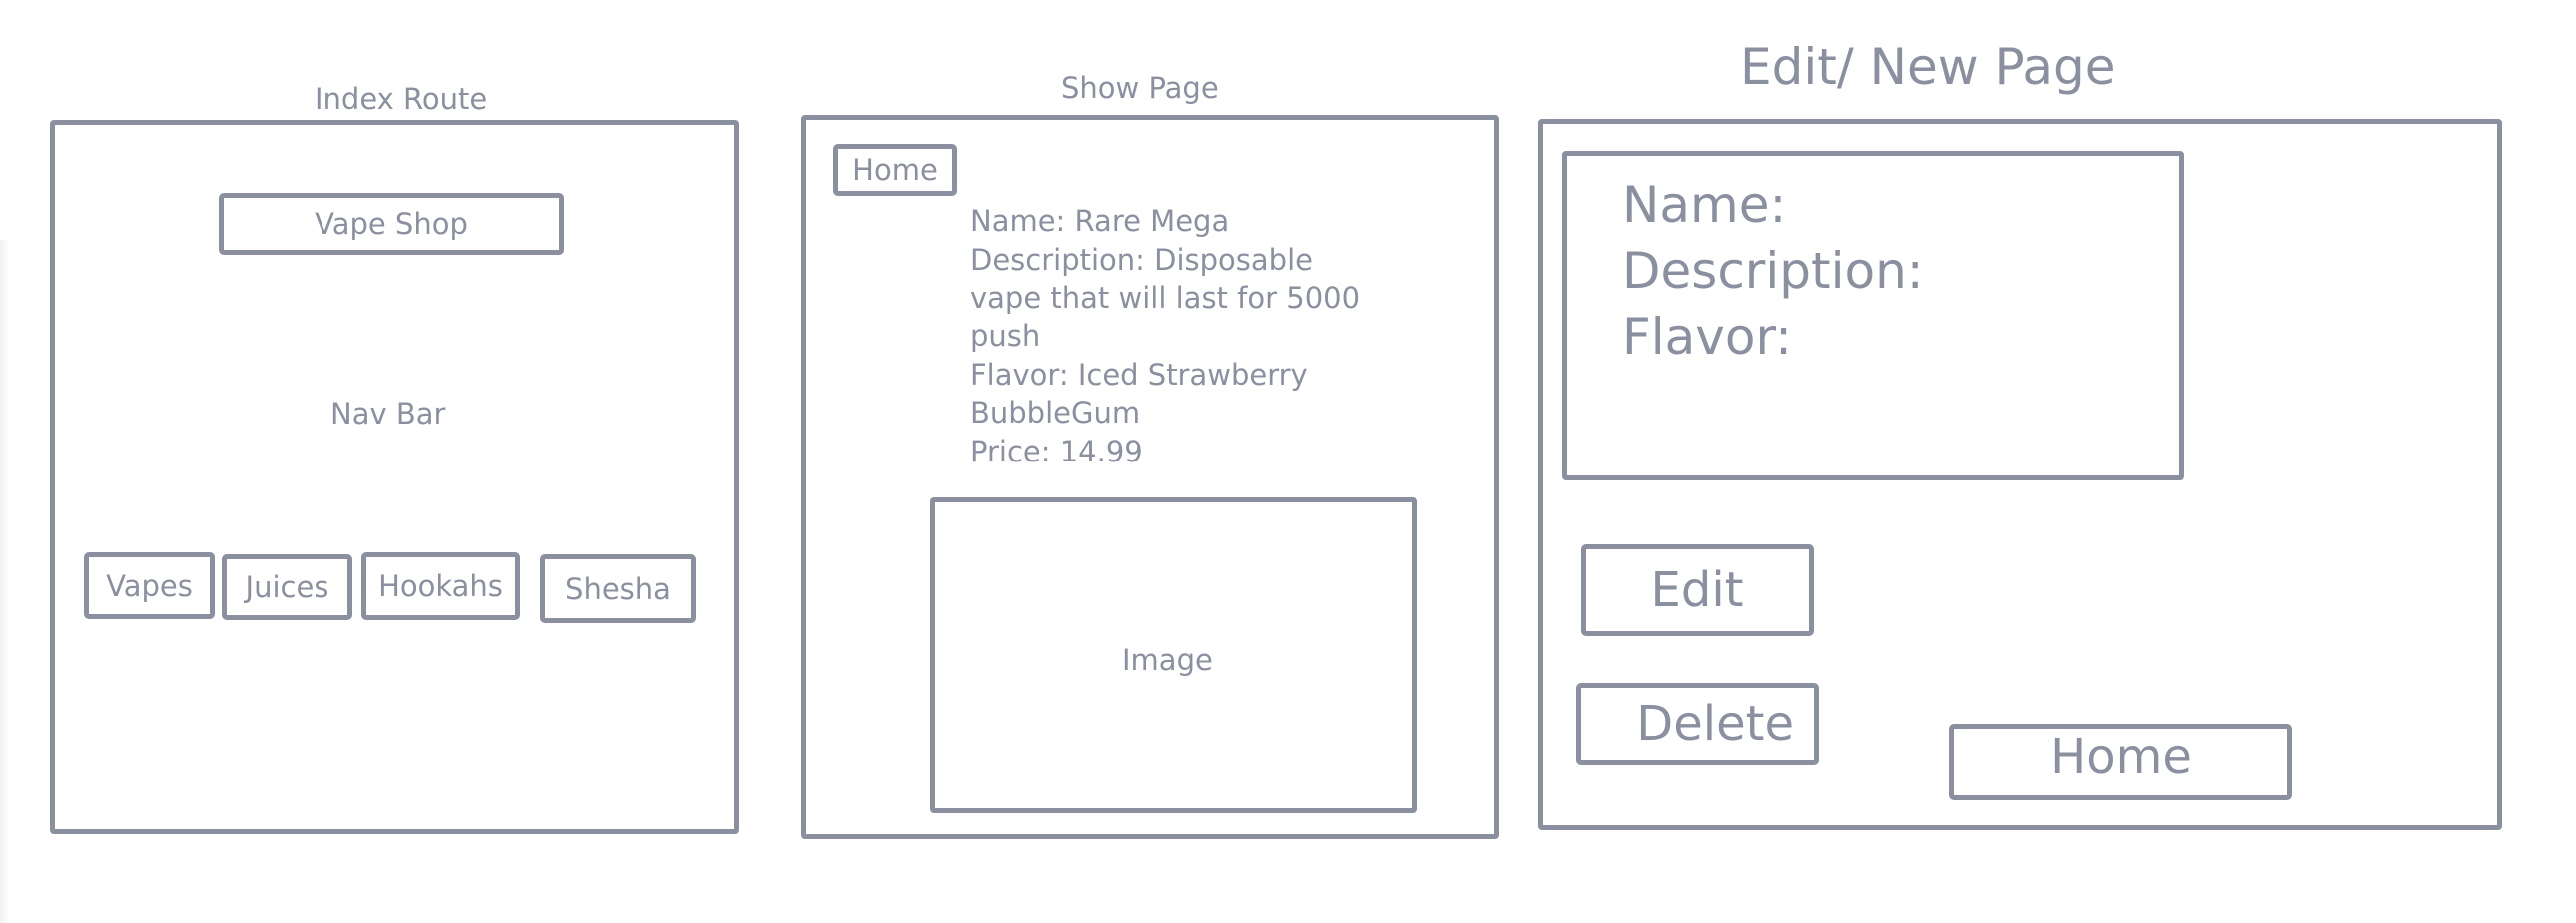  I want to click on nav-item-hookahs: Hookahs, so click(440, 586).